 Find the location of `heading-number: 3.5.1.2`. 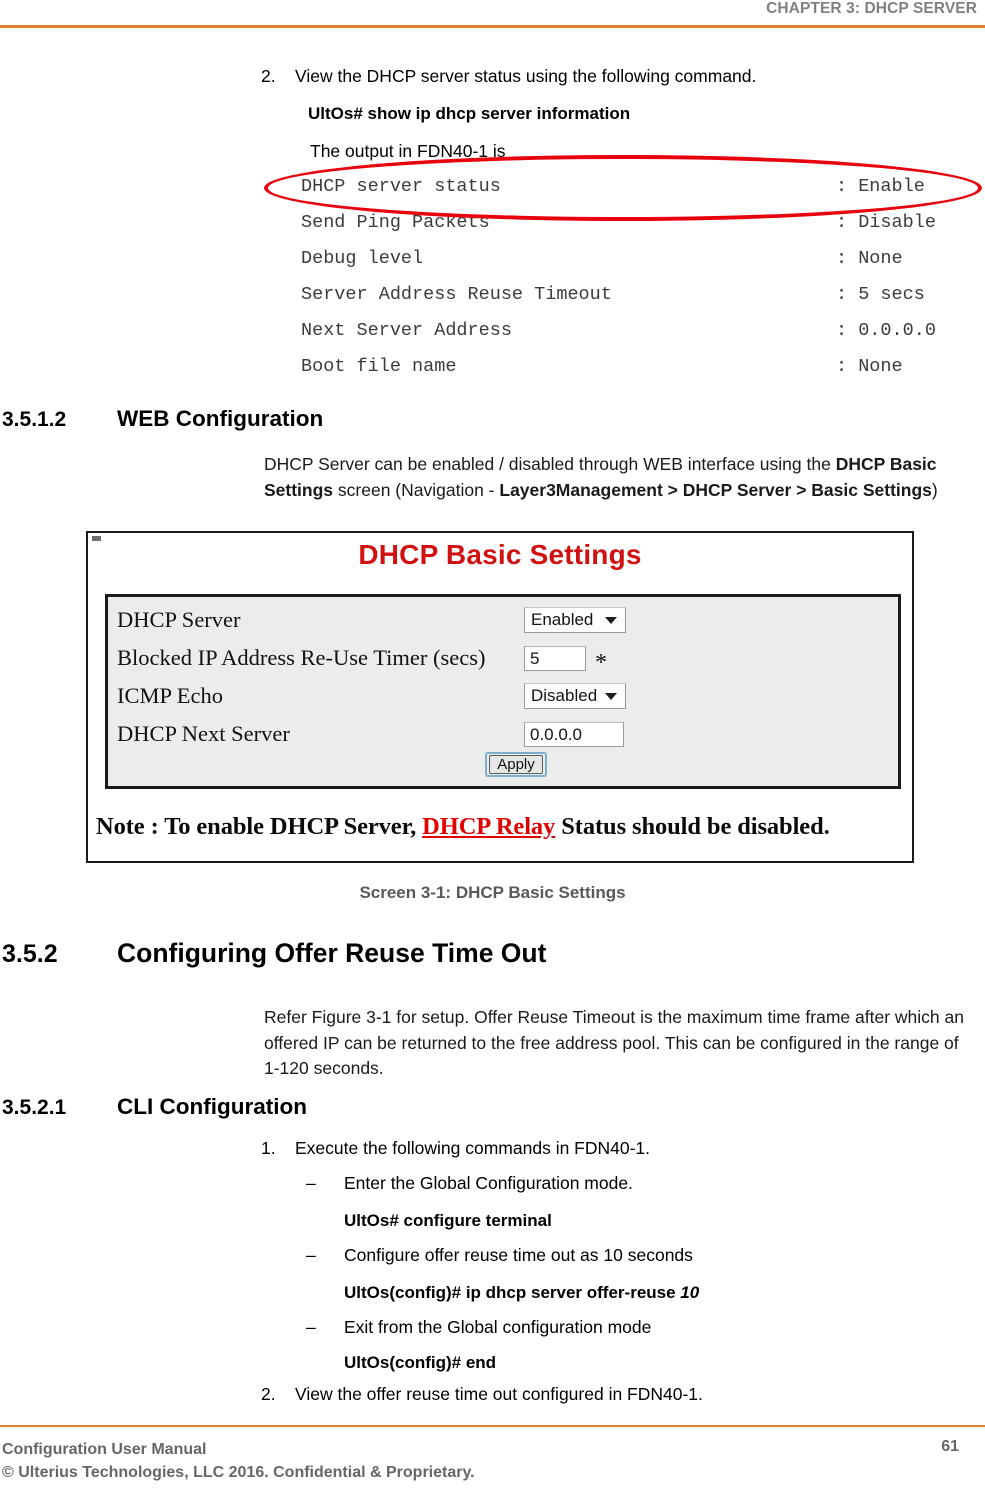

heading-number: 3.5.1.2 is located at coordinates (34, 419).